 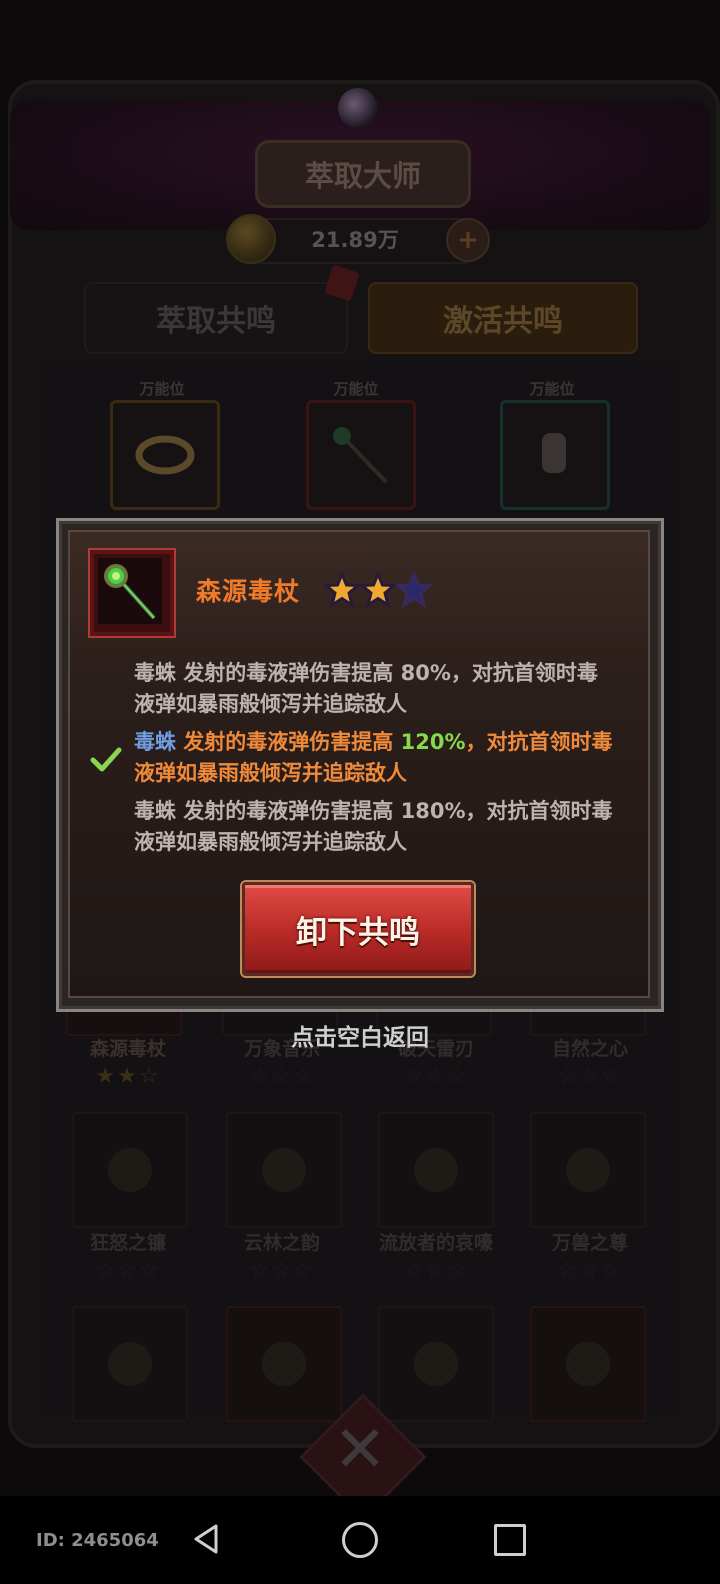 I want to click on staff-icon, so click(x=360, y=455).